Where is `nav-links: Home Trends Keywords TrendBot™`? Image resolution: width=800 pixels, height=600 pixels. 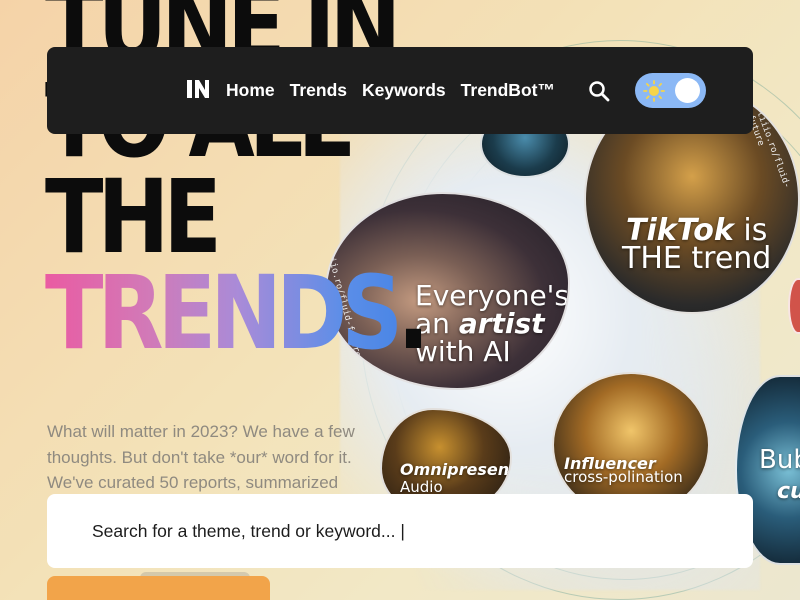 nav-links: Home Trends Keywords TrendBot™ is located at coordinates (398, 90).